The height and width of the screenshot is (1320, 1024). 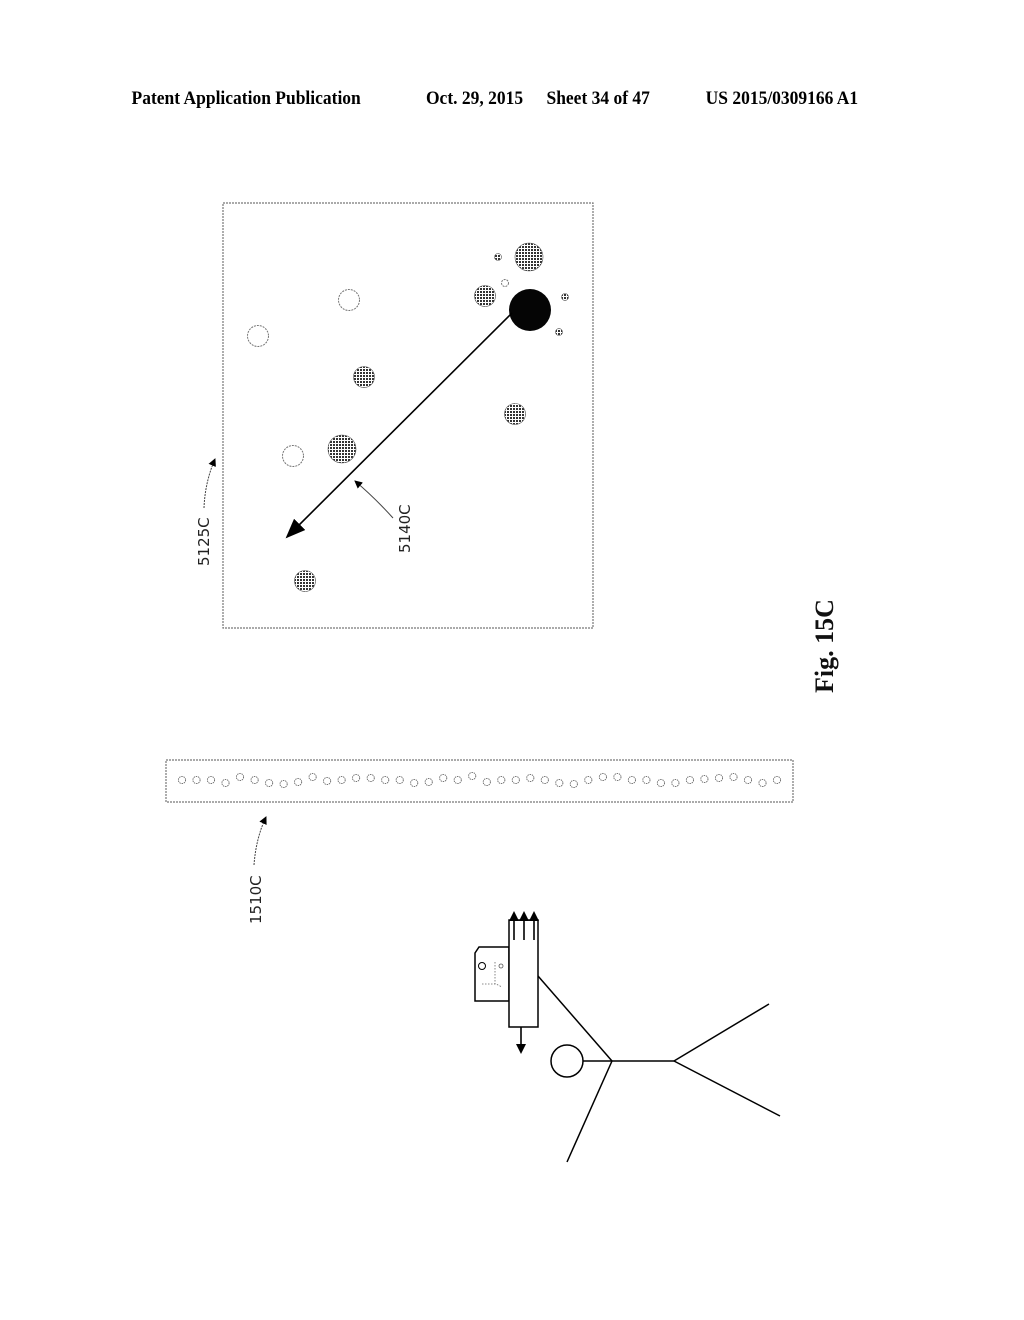 What do you see at coordinates (405, 528) in the screenshot?
I see `motion-vector-label: 5140C` at bounding box center [405, 528].